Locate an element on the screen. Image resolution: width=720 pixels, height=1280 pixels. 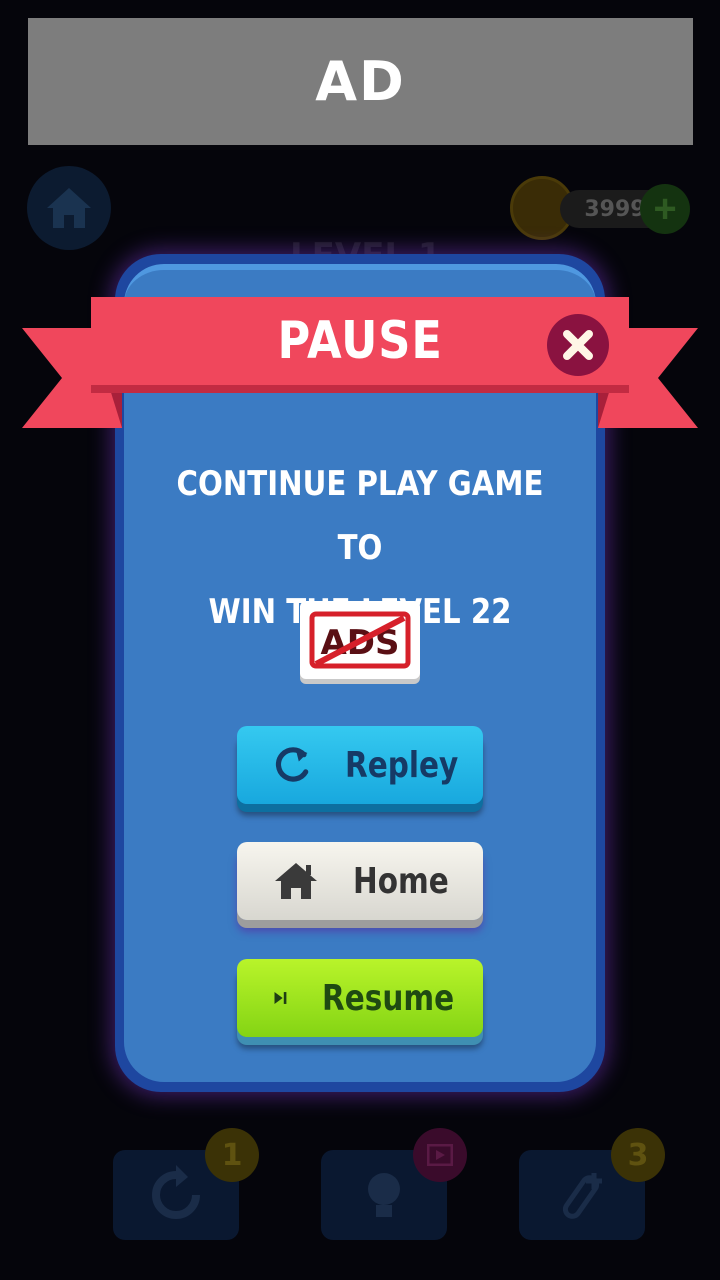
no-ads-icon: ADS is located at coordinates (360, 640).